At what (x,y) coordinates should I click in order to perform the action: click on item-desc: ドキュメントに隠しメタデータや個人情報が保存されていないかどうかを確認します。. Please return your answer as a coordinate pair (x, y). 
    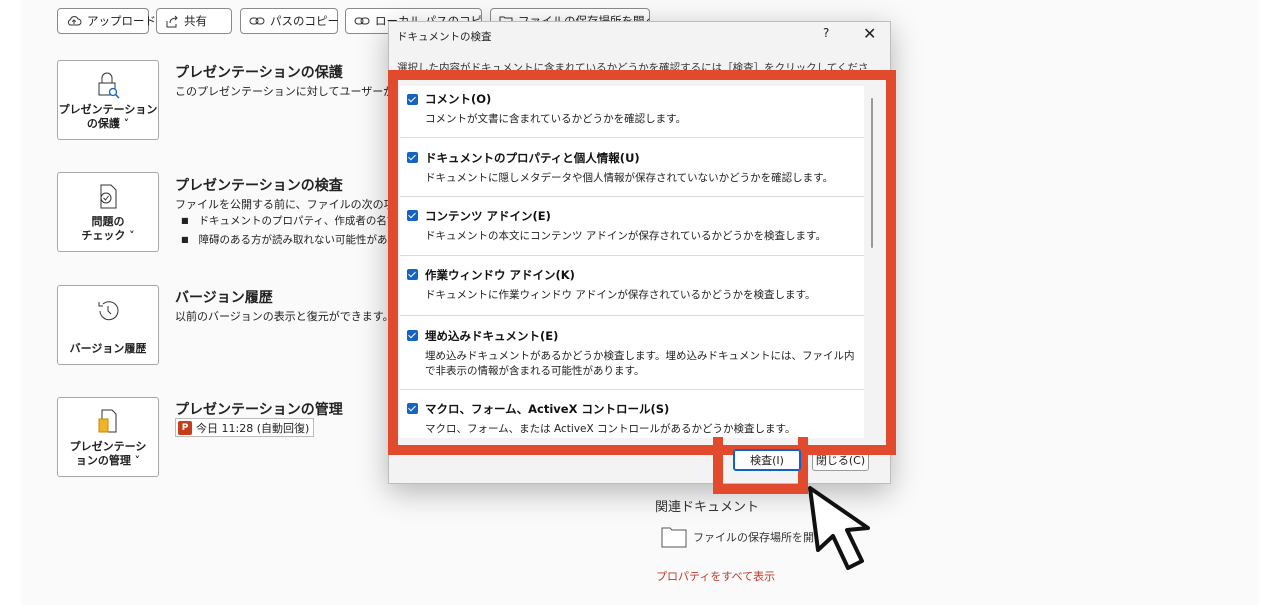
    Looking at the image, I should click on (629, 178).